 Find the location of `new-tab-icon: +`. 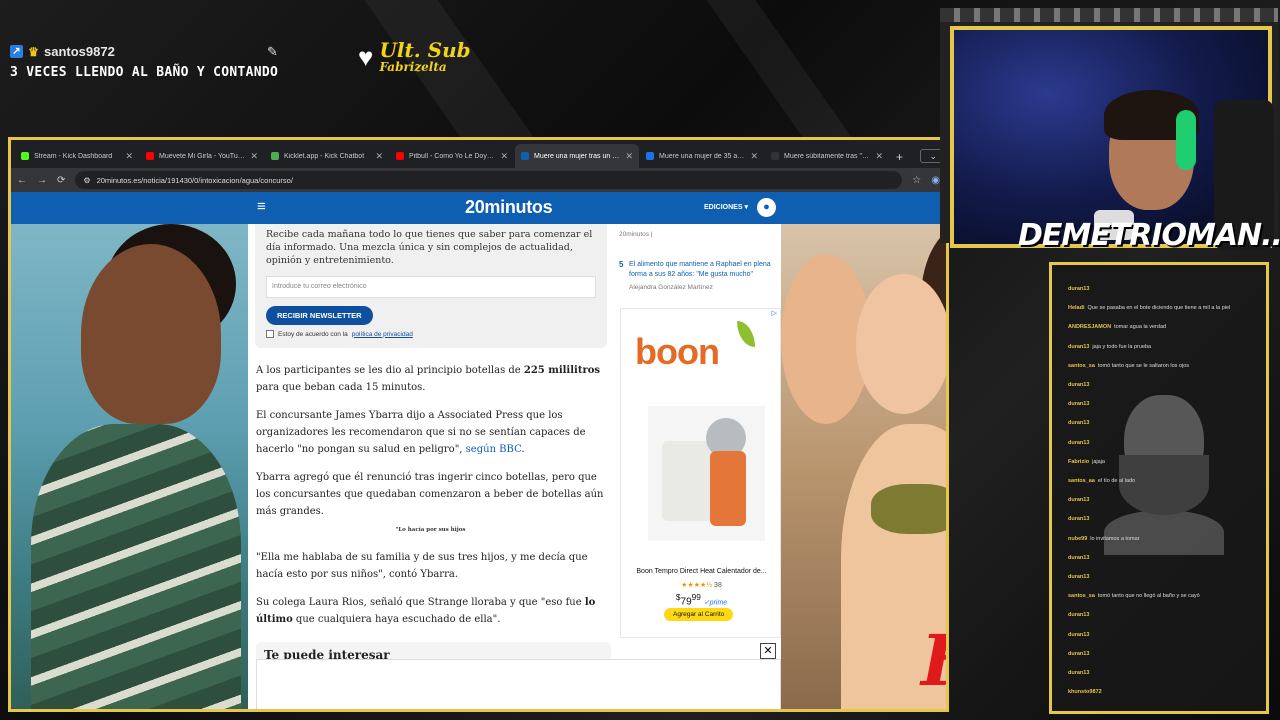

new-tab-icon: + is located at coordinates (899, 159).